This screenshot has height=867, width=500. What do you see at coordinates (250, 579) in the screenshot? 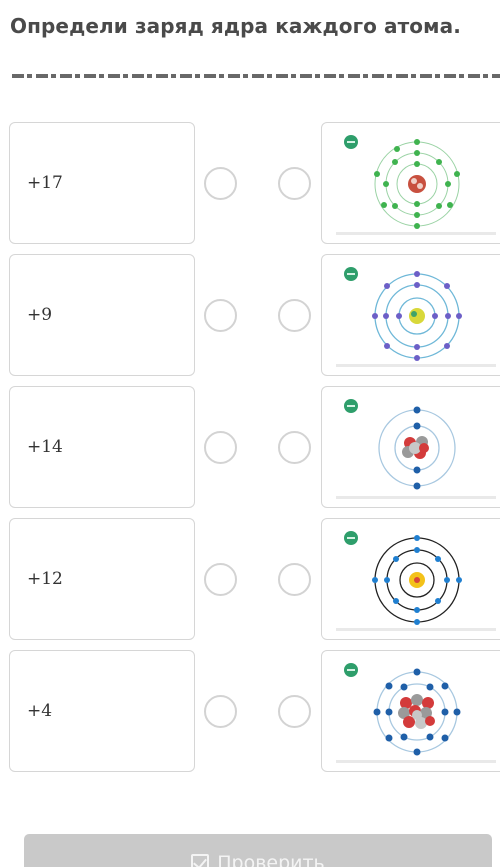
I see `match-row: +12` at bounding box center [250, 579].